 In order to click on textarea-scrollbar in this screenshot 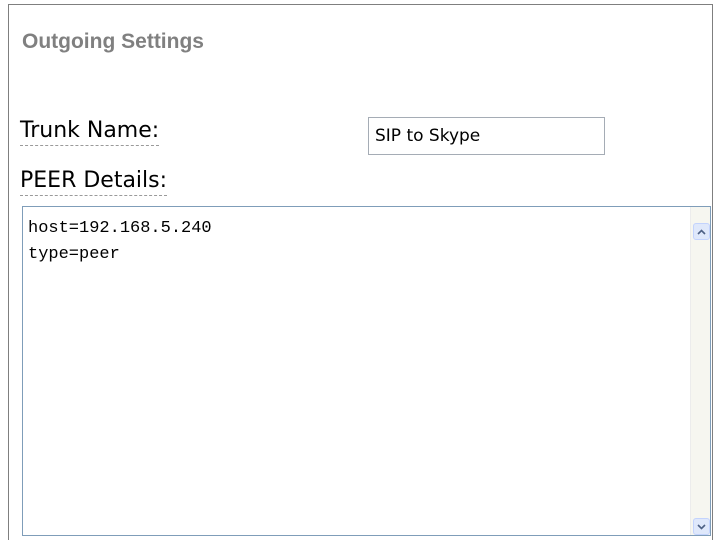, I will do `click(700, 371)`.